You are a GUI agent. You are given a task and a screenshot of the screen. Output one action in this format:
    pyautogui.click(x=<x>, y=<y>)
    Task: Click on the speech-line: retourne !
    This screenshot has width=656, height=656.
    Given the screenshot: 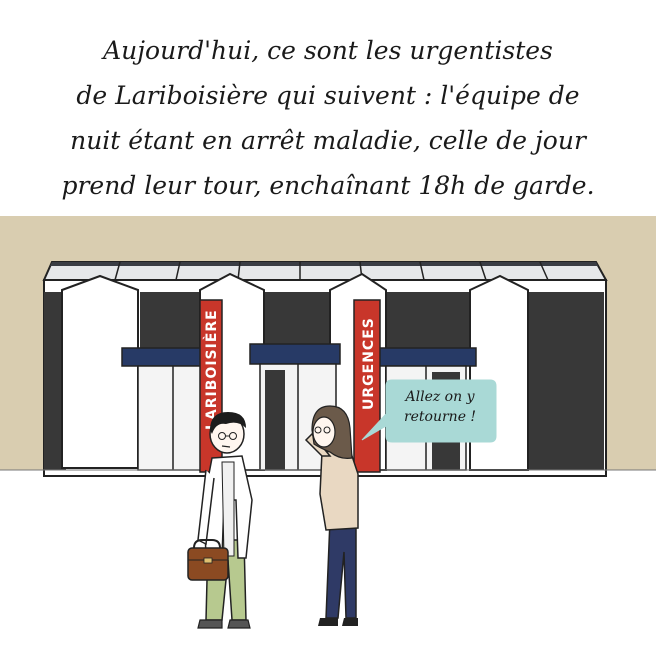 What is the action you would take?
    pyautogui.click(x=440, y=417)
    